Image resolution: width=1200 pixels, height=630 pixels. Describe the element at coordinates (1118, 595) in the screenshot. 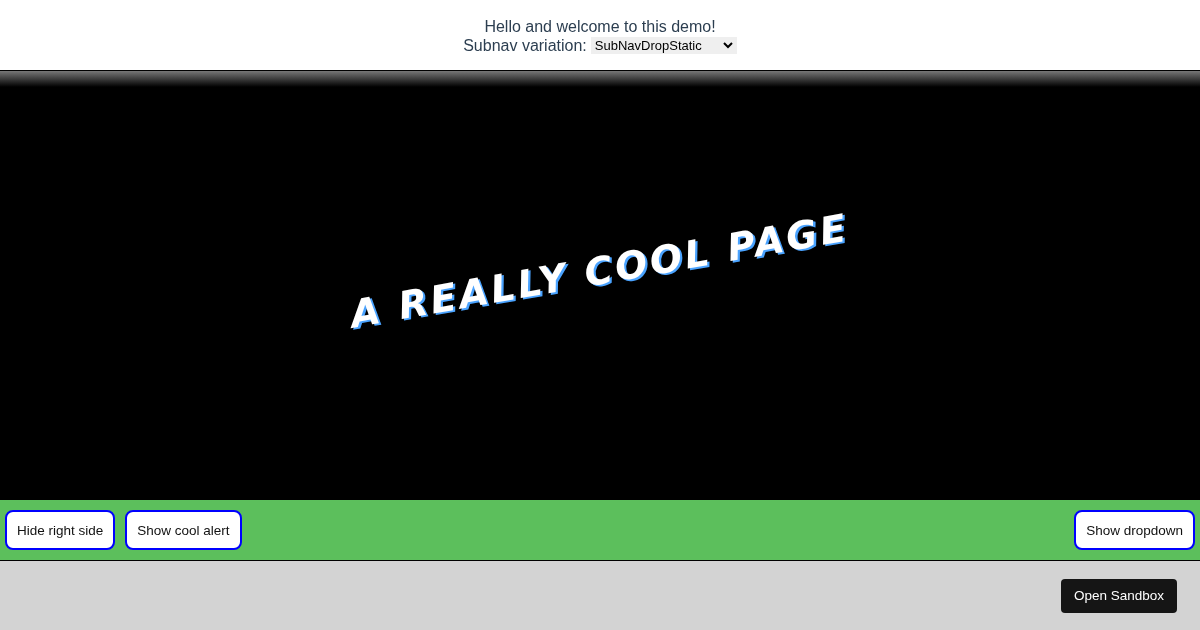

I see `open-sandbox-button: Open Sandbox` at that location.